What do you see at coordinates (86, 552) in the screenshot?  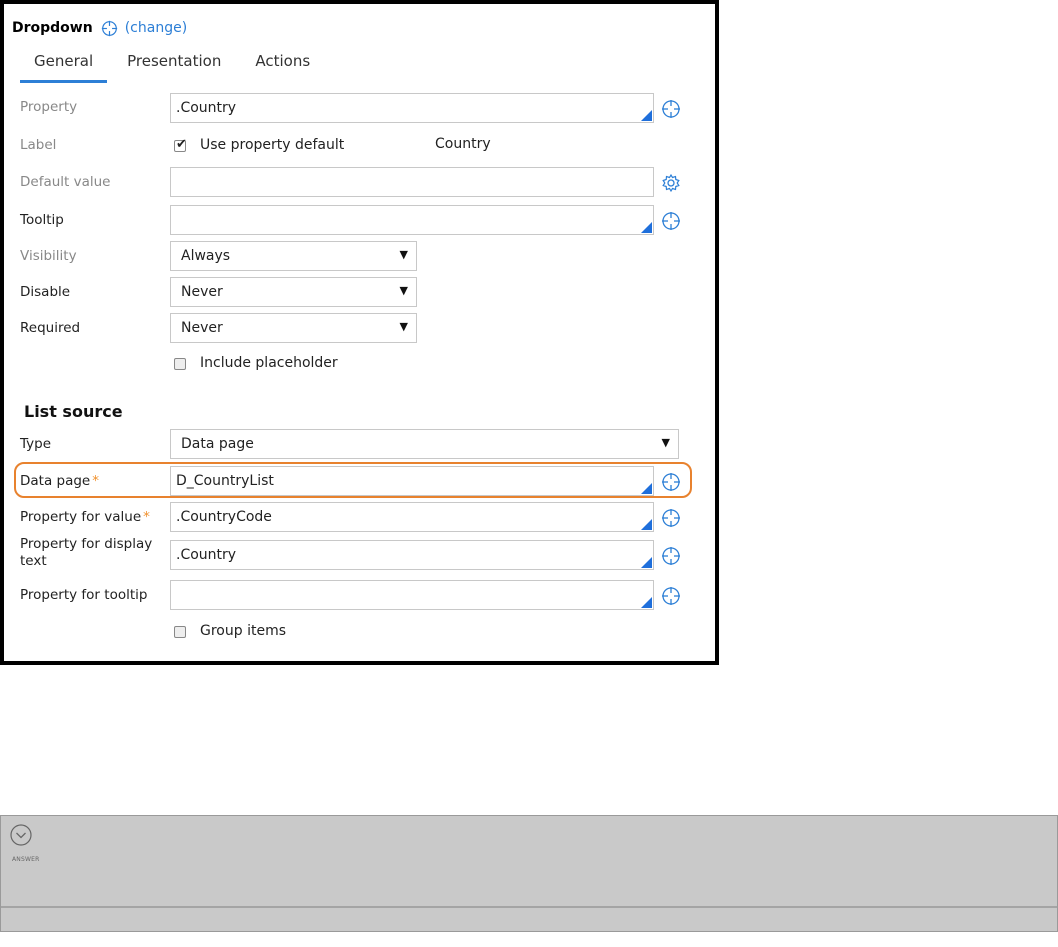 I see `property-for-display-label: Property for display text` at bounding box center [86, 552].